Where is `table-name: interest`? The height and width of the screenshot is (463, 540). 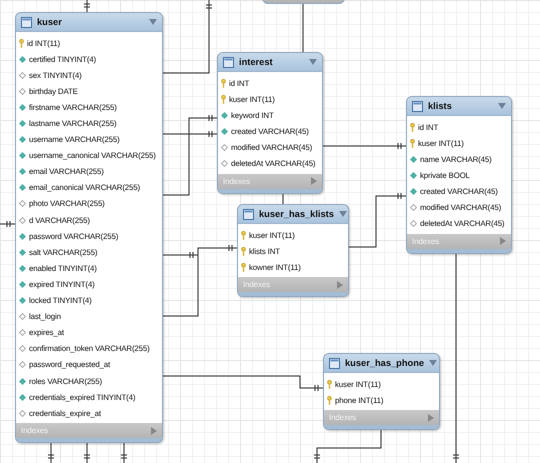 table-name: interest is located at coordinates (256, 62).